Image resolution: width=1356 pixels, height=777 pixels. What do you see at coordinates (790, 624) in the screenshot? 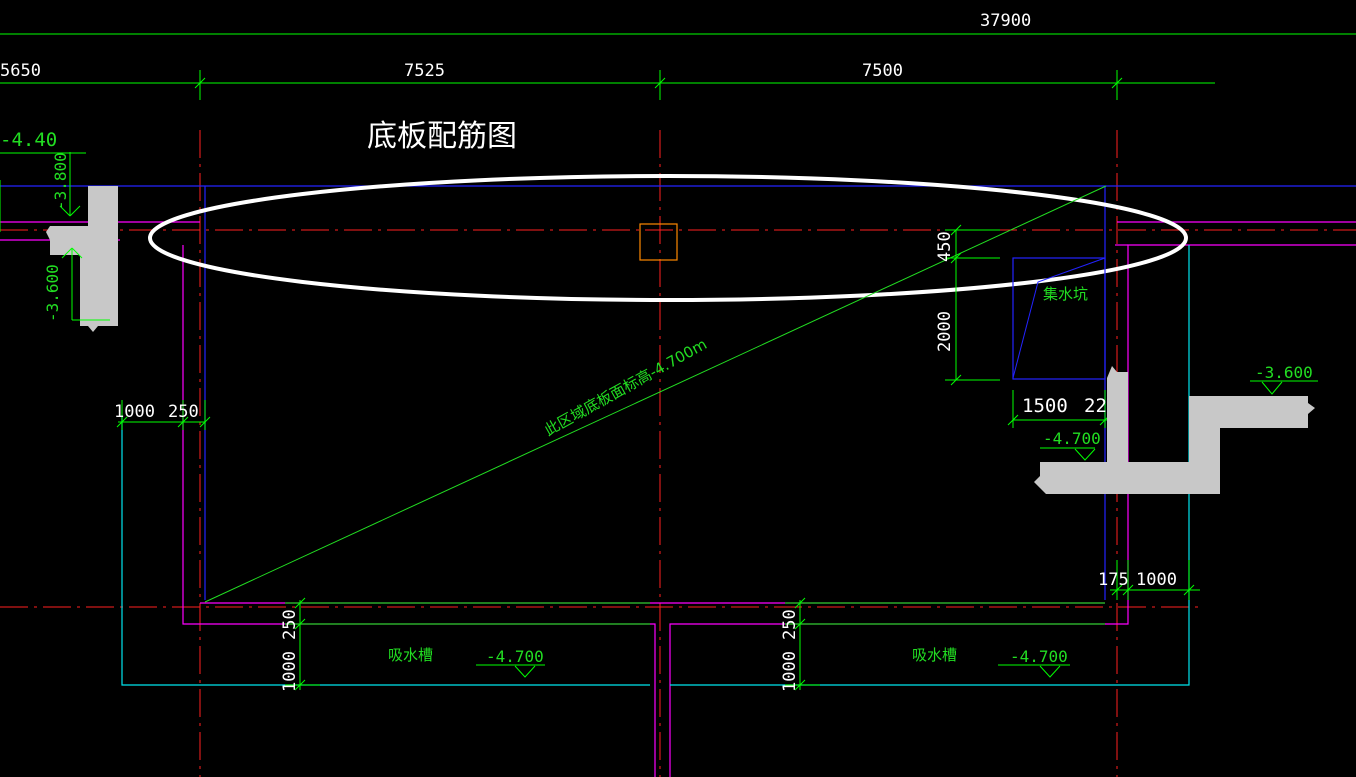
I see `dim-bottom-250-b: 250` at bounding box center [790, 624].